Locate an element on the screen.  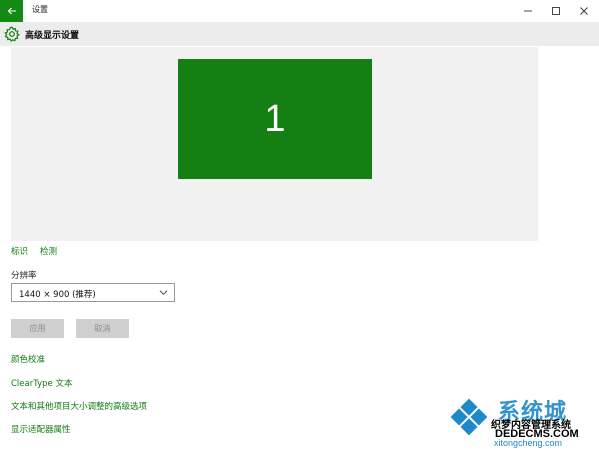
cancel-button: 取消 is located at coordinates (102, 328).